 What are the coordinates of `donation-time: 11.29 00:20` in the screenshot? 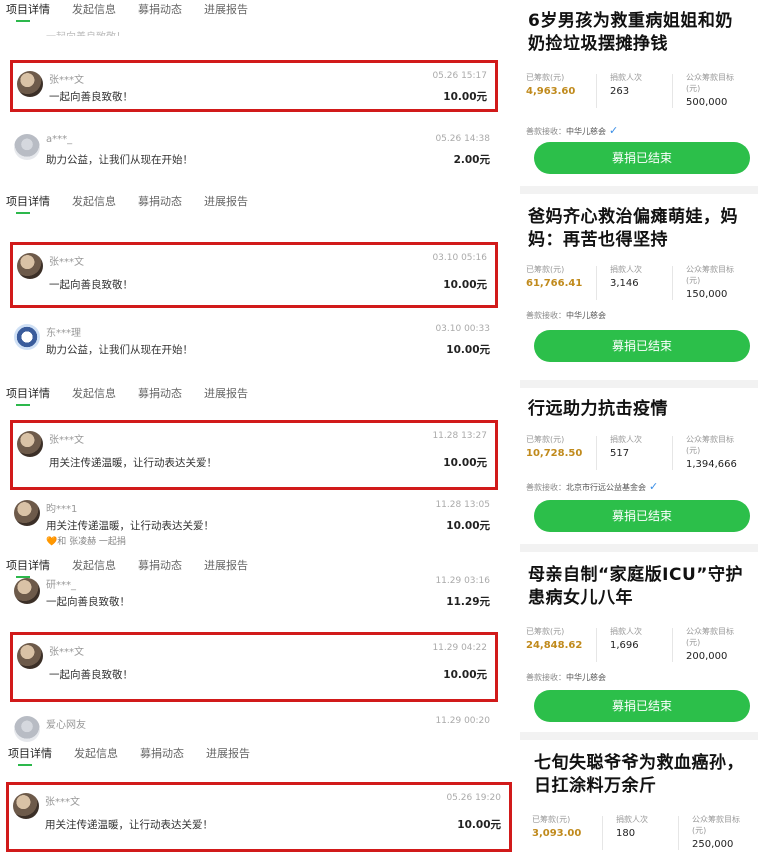 It's located at (462, 721).